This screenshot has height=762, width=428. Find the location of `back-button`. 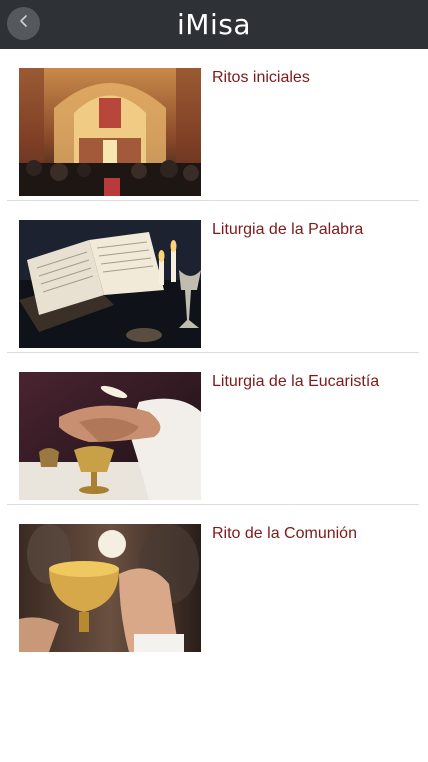

back-button is located at coordinates (23, 23).